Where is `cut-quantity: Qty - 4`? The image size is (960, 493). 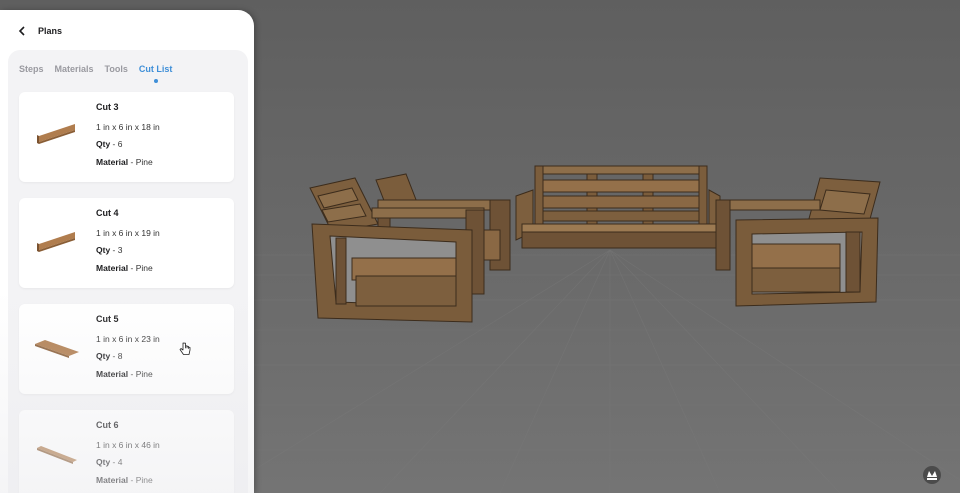 cut-quantity: Qty - 4 is located at coordinates (109, 462).